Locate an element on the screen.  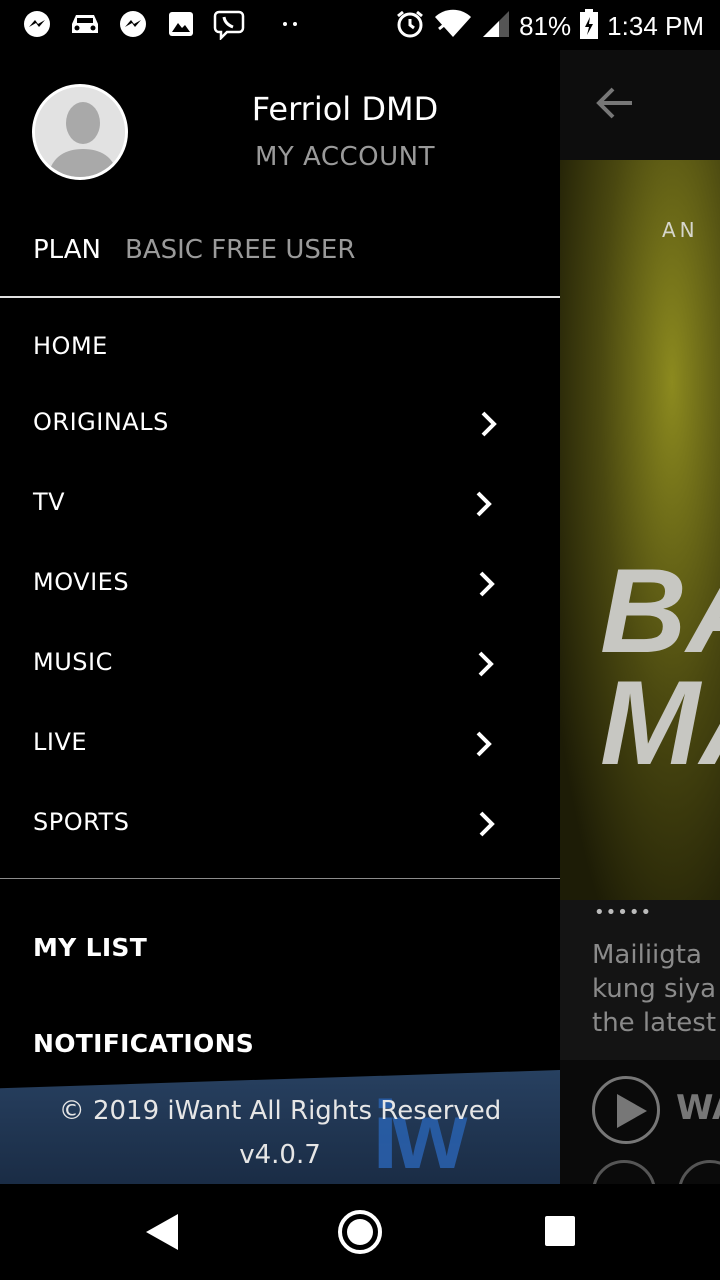
alarm-icon is located at coordinates (410, 26).